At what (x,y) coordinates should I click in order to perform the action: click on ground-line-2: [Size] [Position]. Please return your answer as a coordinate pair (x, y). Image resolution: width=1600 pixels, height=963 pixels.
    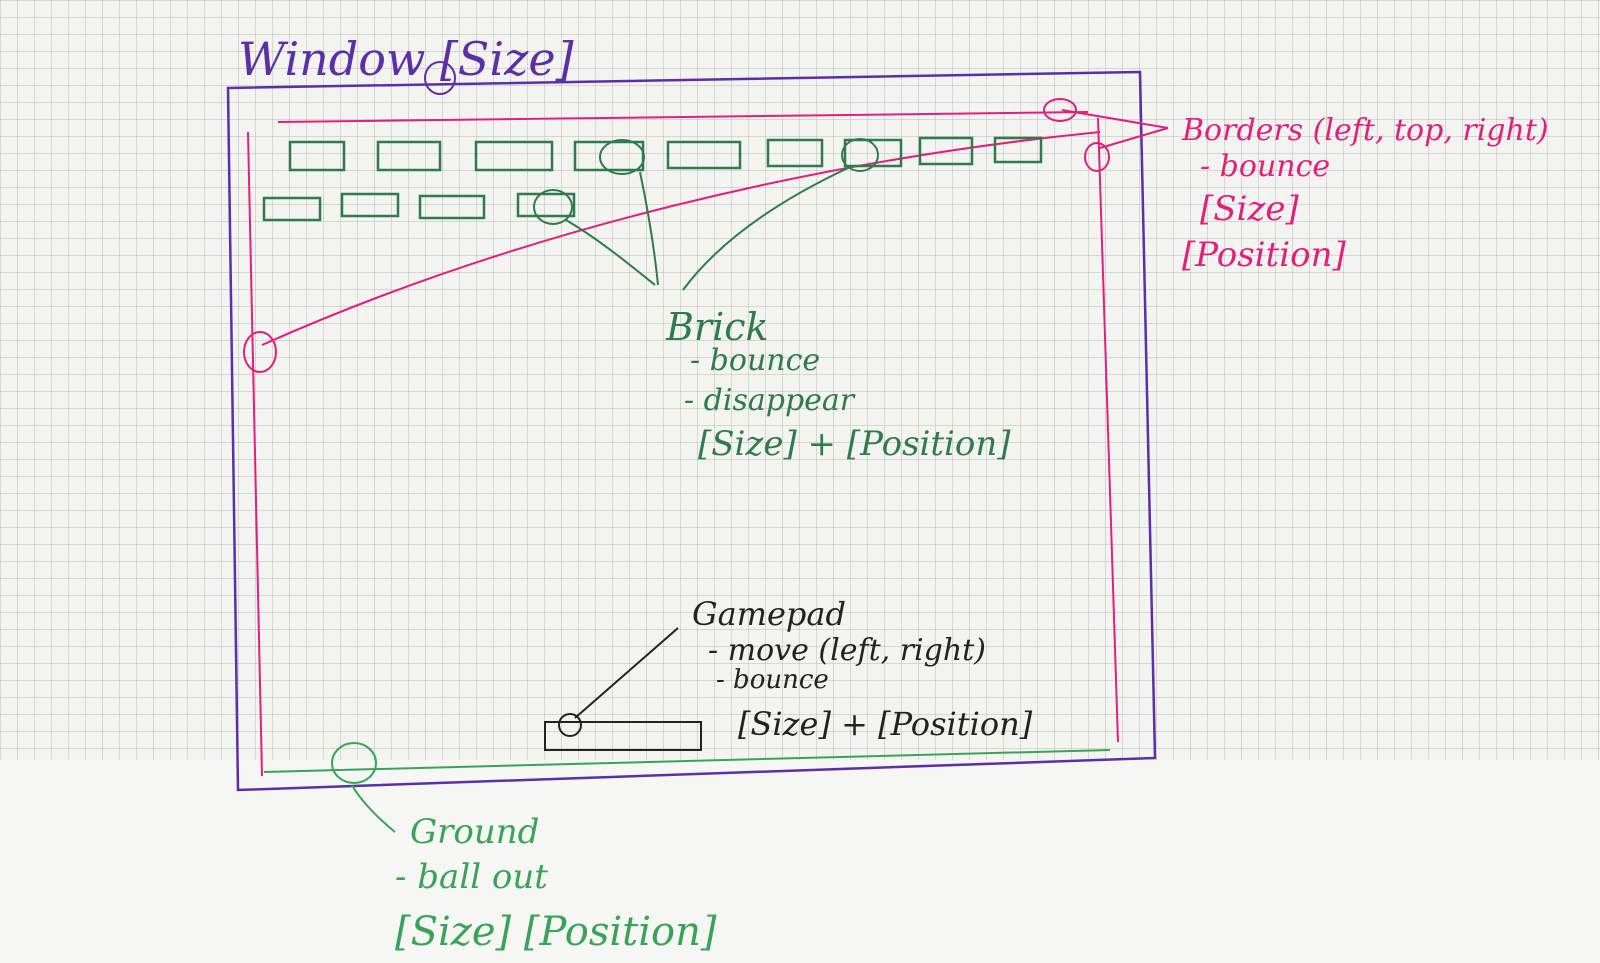
    Looking at the image, I should click on (556, 932).